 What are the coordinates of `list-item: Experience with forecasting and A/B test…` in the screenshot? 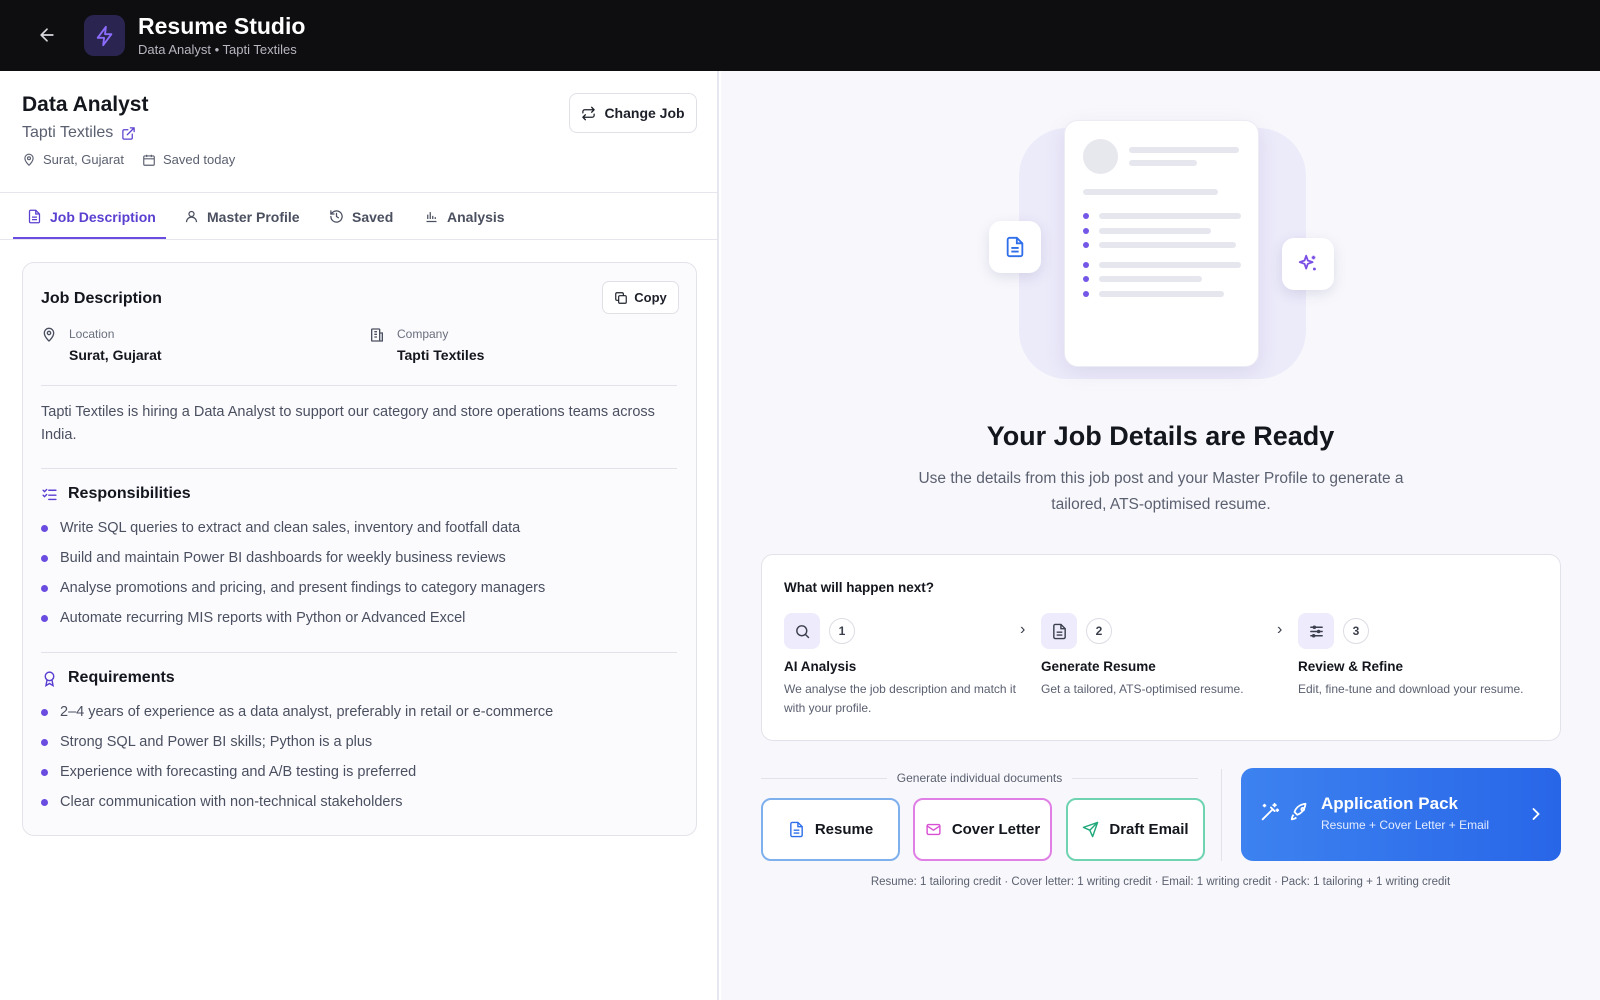 It's located at (297, 772).